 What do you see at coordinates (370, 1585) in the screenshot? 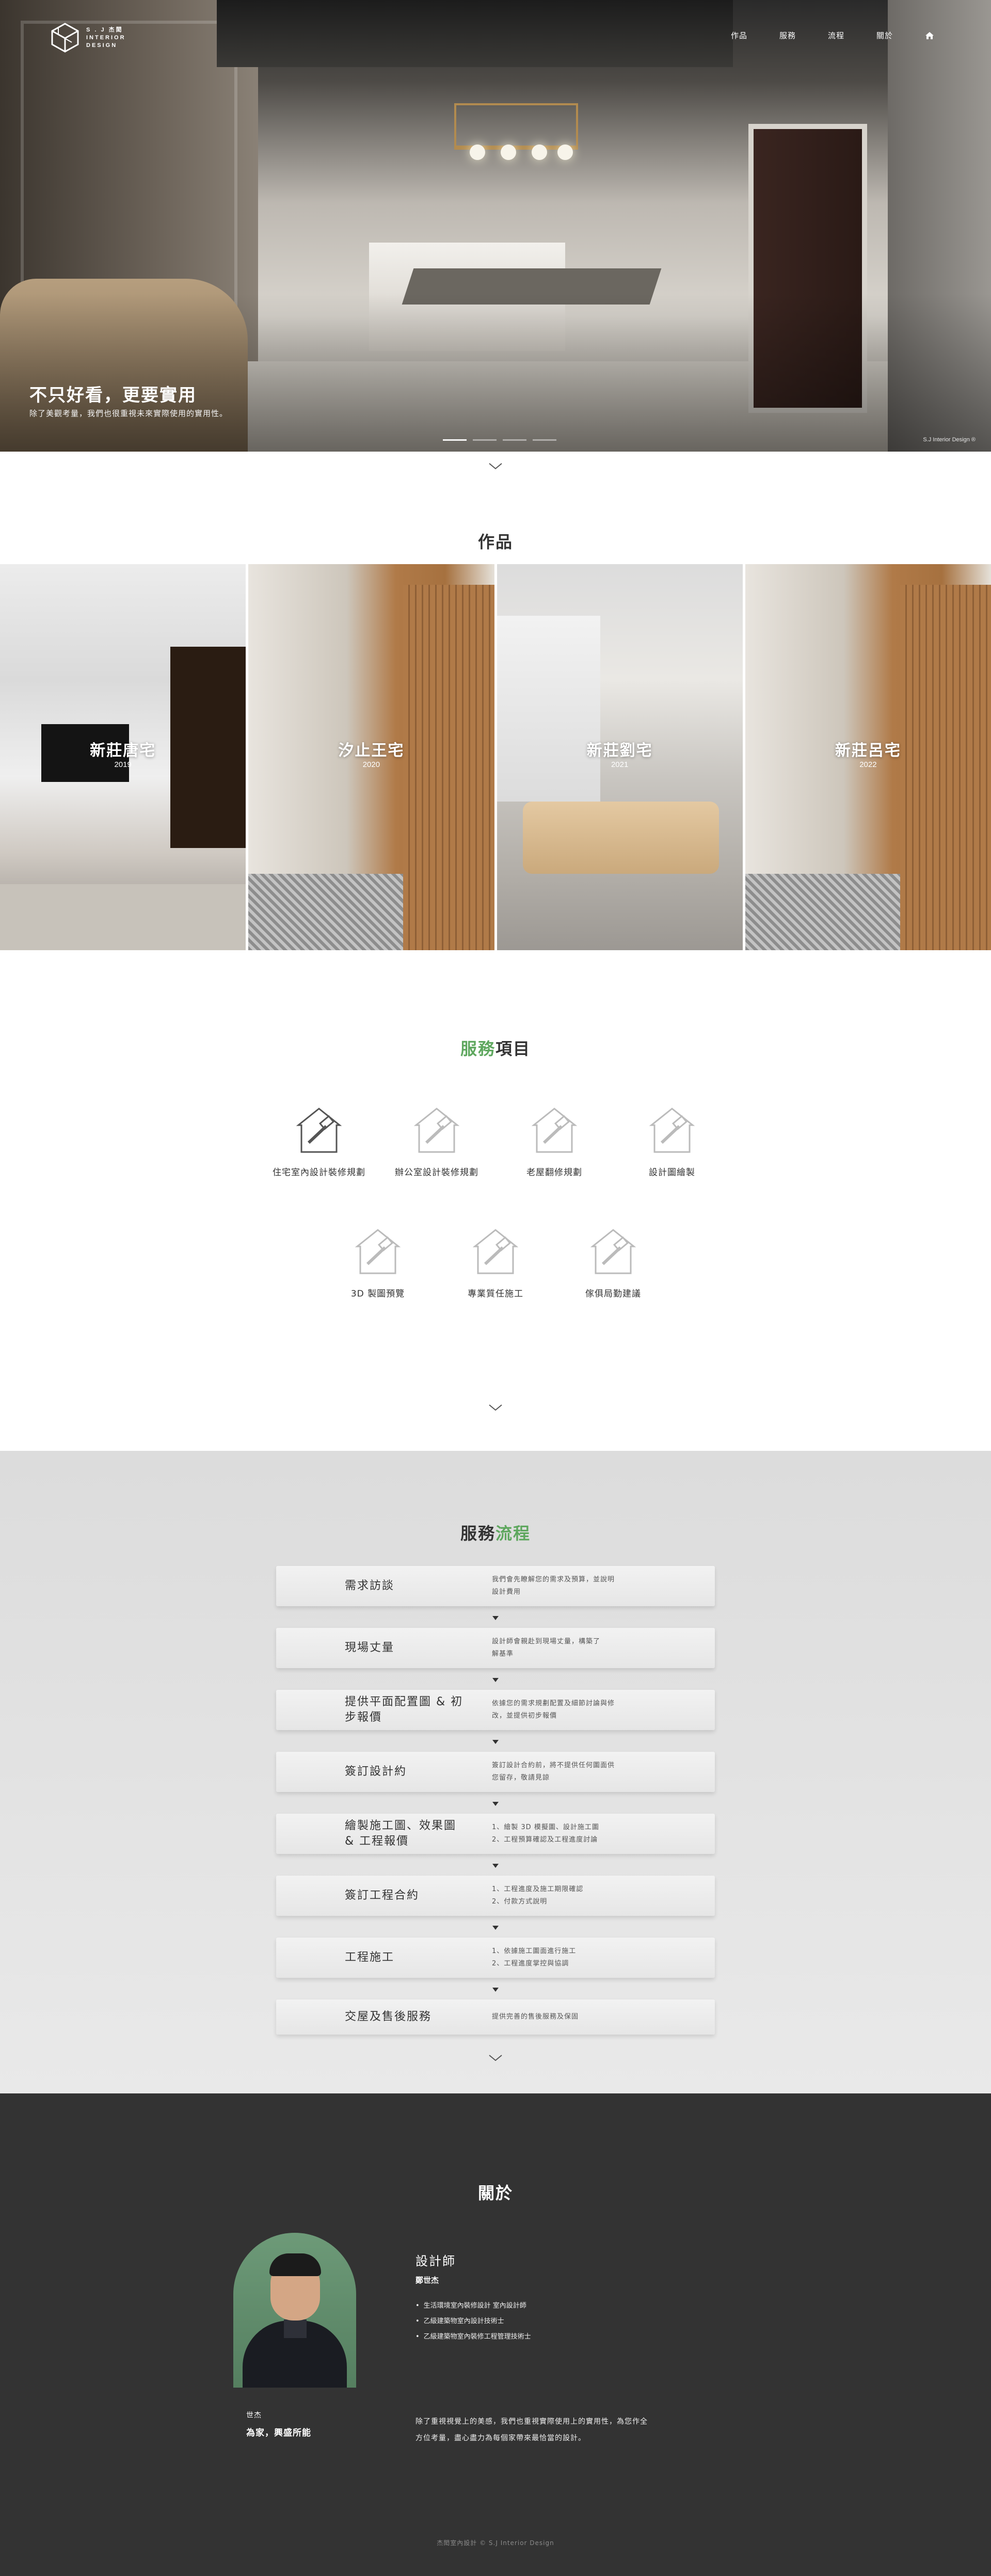
I see `step-title: 需求訪談` at bounding box center [370, 1585].